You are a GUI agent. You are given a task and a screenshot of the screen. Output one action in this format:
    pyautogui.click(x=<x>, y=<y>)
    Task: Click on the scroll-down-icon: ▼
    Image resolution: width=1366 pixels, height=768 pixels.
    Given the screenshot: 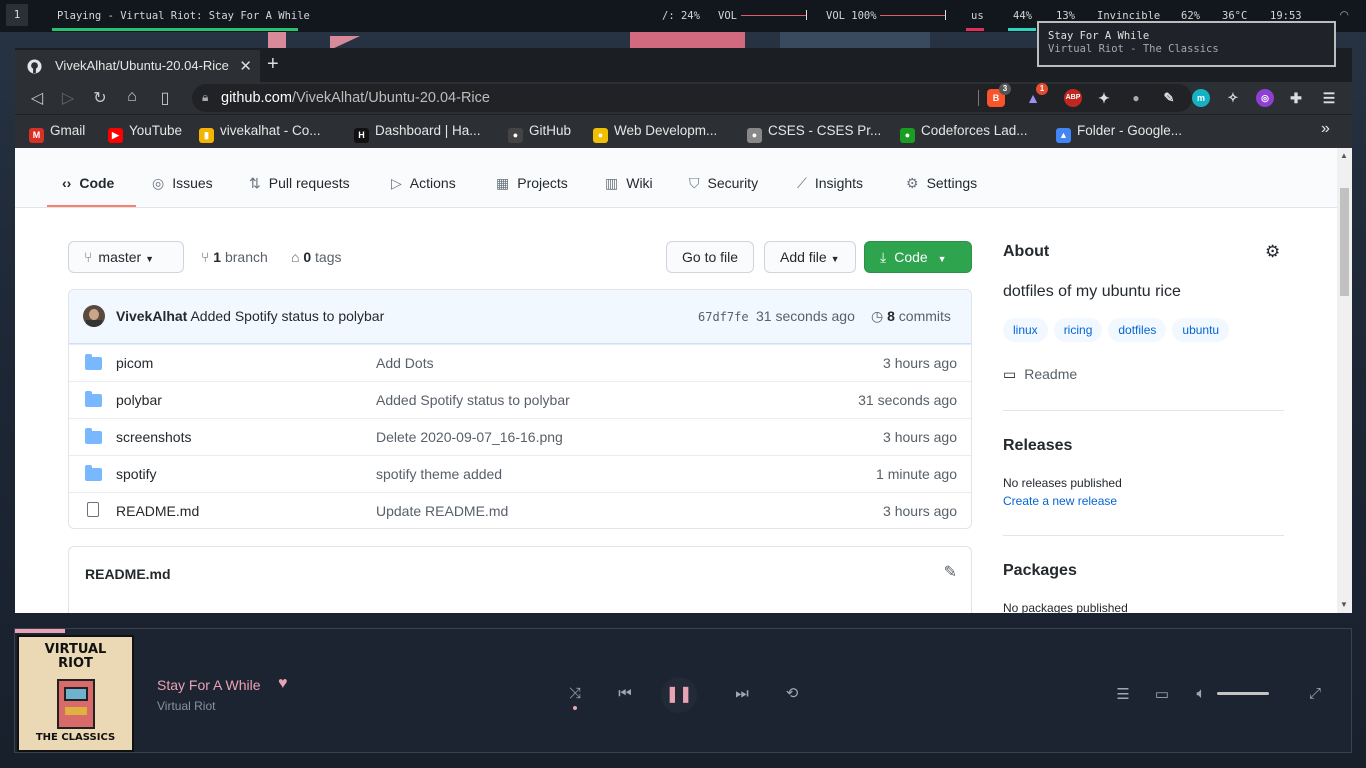 What is the action you would take?
    pyautogui.click(x=1344, y=604)
    